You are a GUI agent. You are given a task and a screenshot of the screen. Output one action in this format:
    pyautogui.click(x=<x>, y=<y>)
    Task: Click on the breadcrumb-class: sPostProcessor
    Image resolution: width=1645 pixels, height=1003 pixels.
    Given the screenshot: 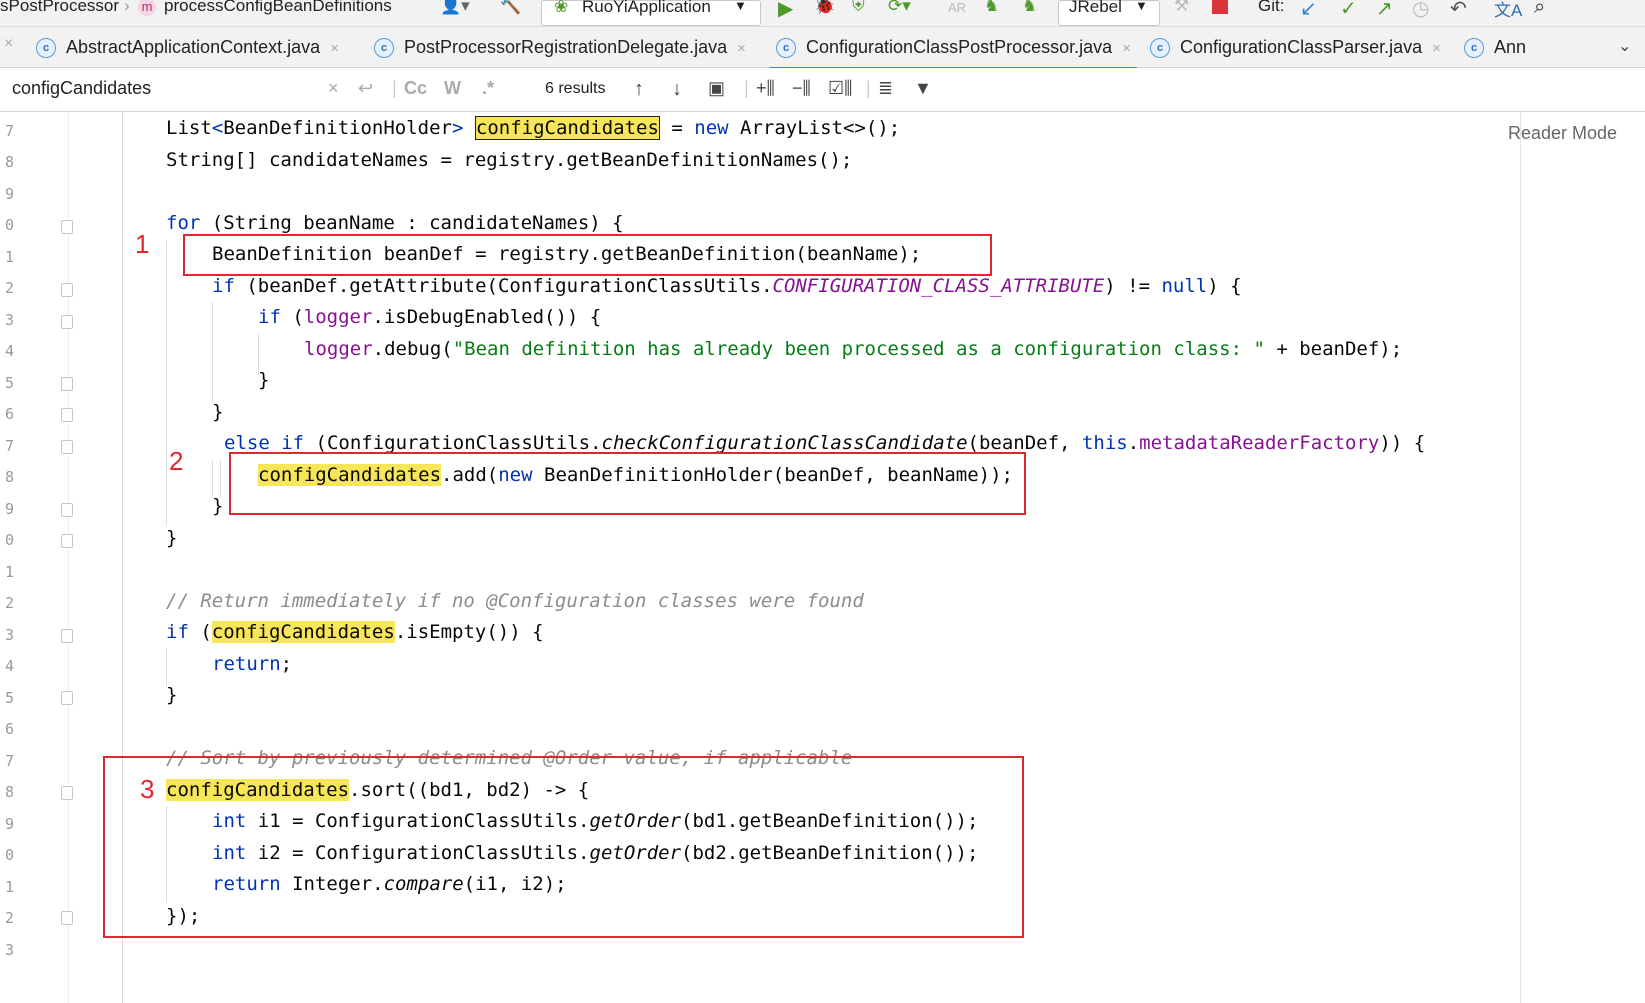 What is the action you would take?
    pyautogui.click(x=59, y=8)
    